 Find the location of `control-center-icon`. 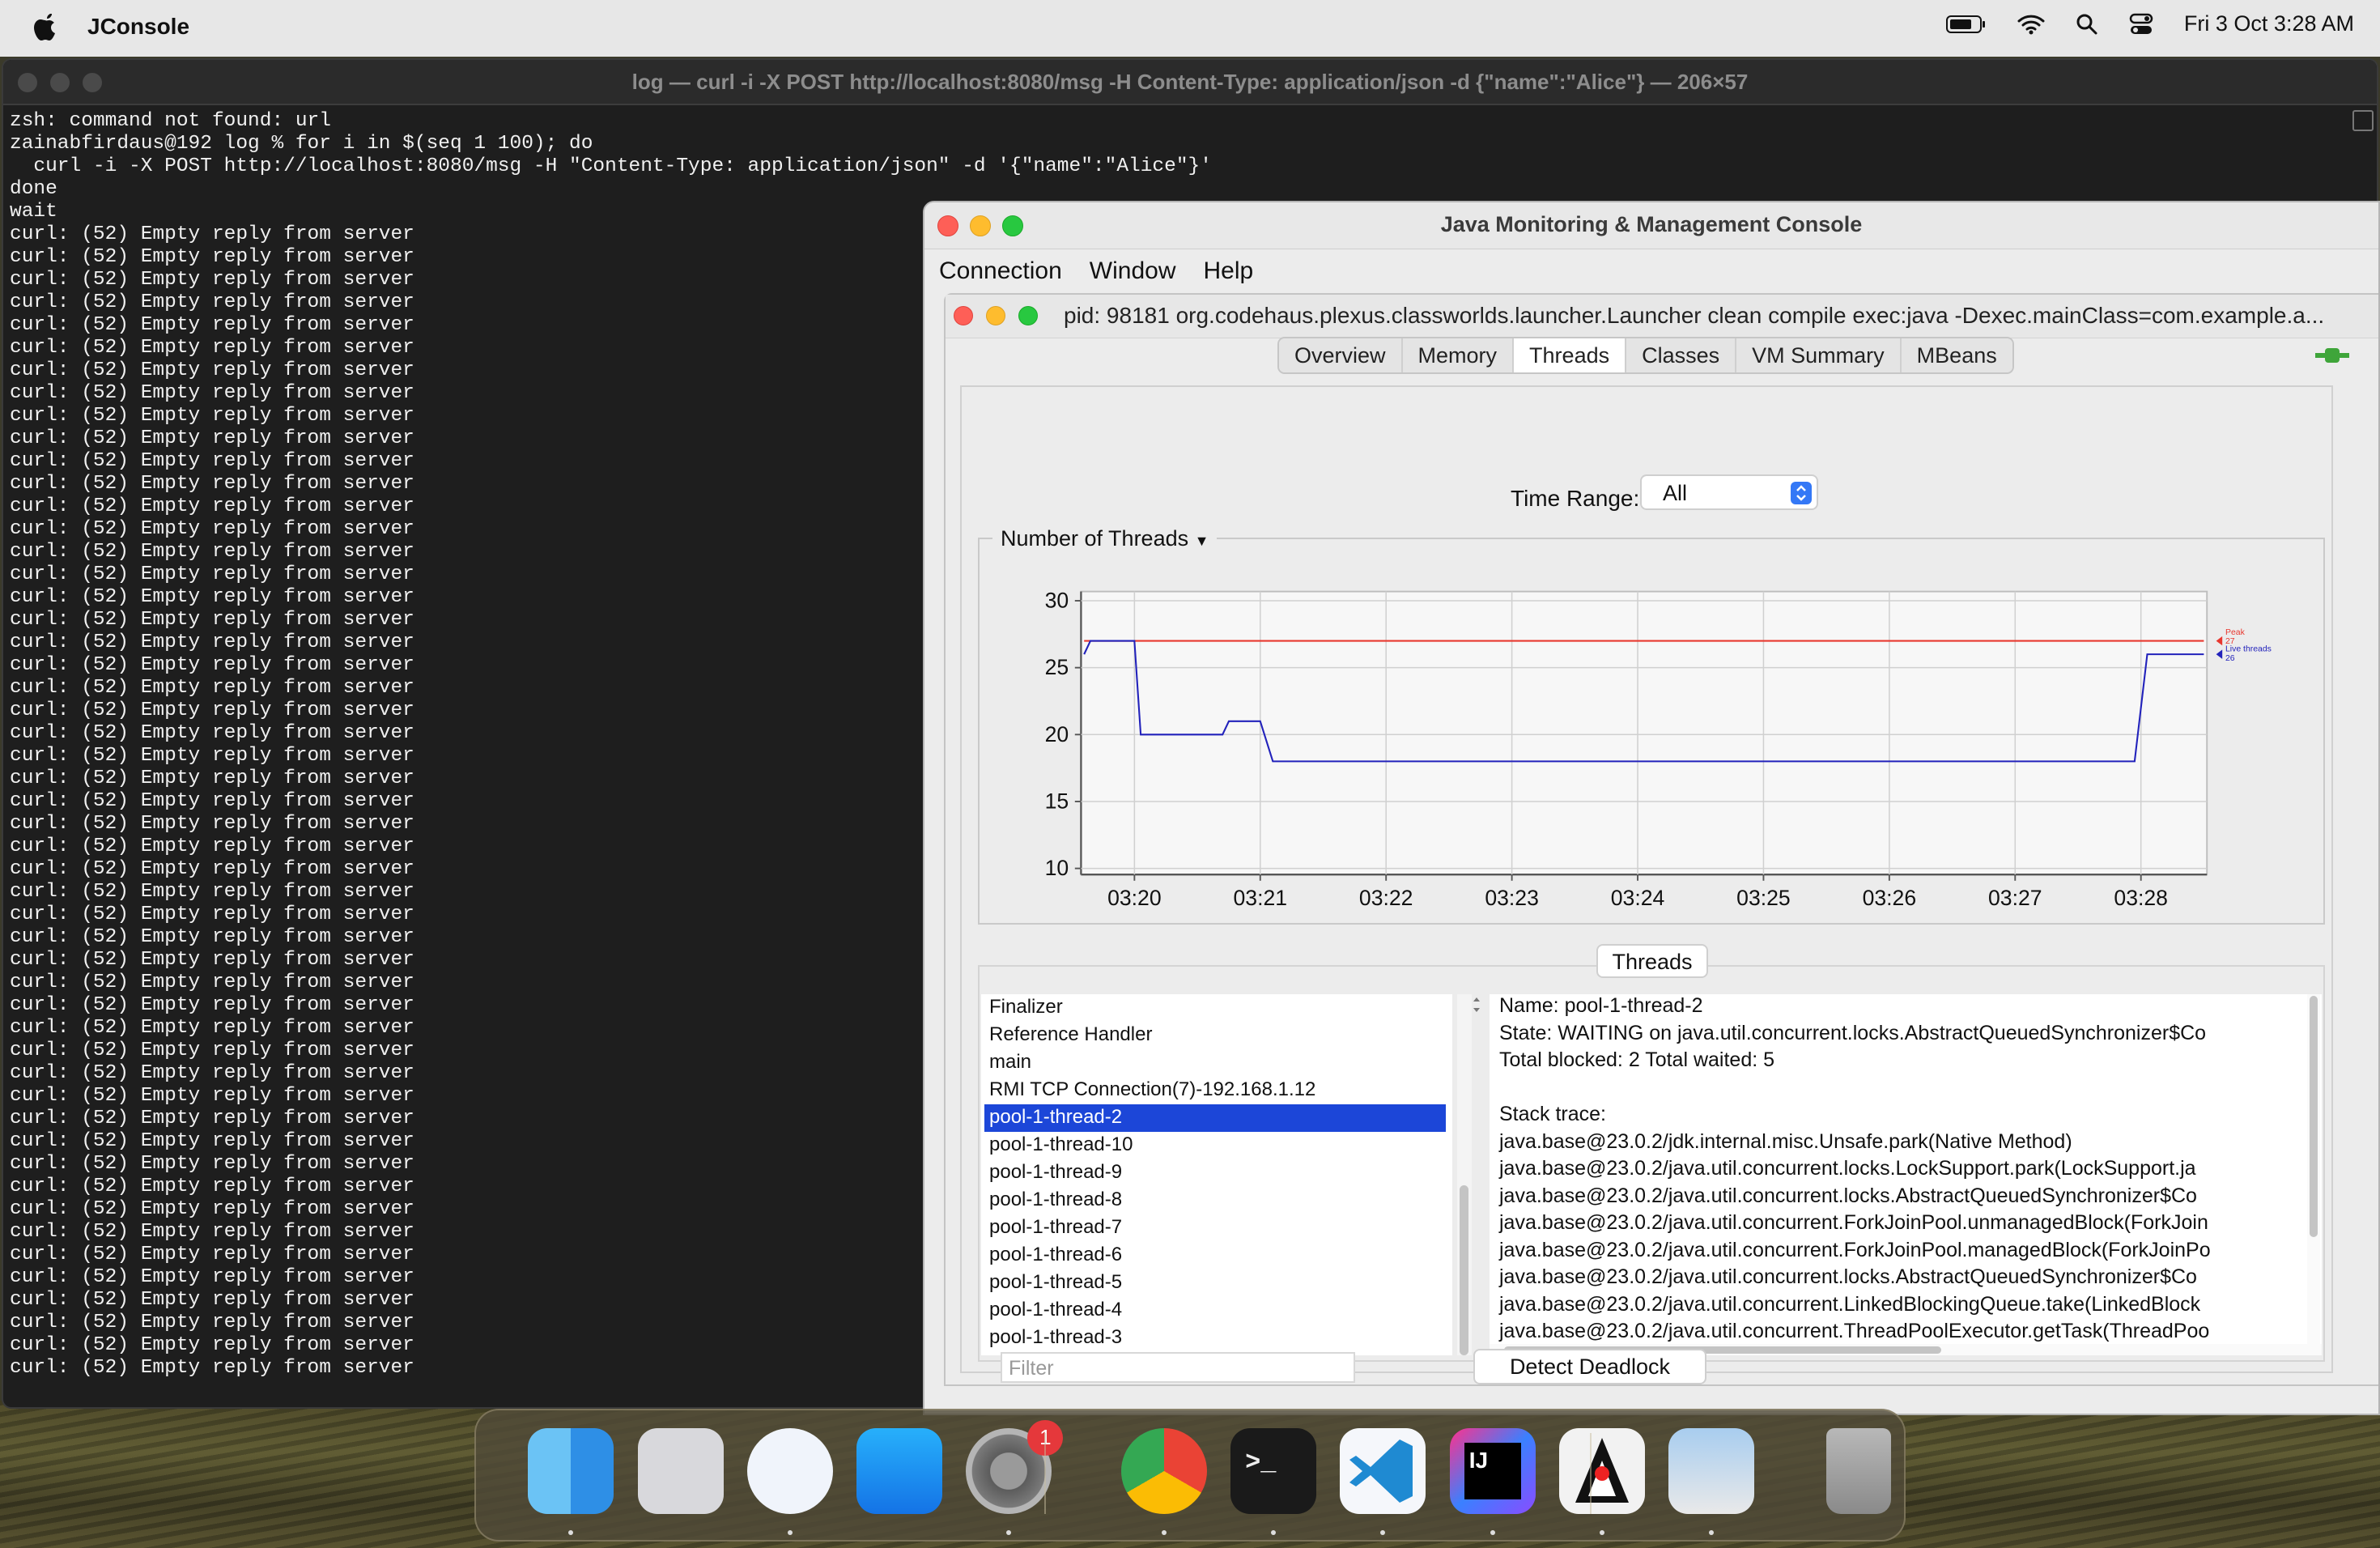

control-center-icon is located at coordinates (2141, 25).